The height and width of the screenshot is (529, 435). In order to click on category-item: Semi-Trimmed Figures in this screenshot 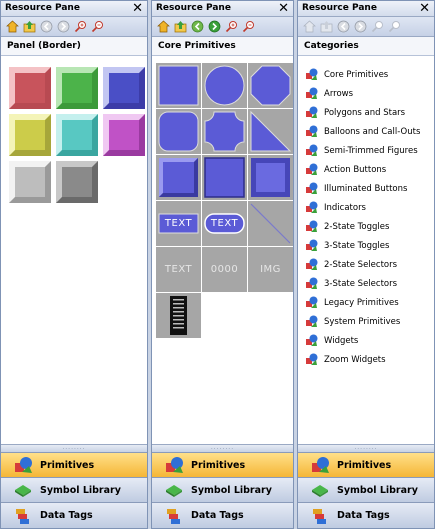, I will do `click(361, 150)`.